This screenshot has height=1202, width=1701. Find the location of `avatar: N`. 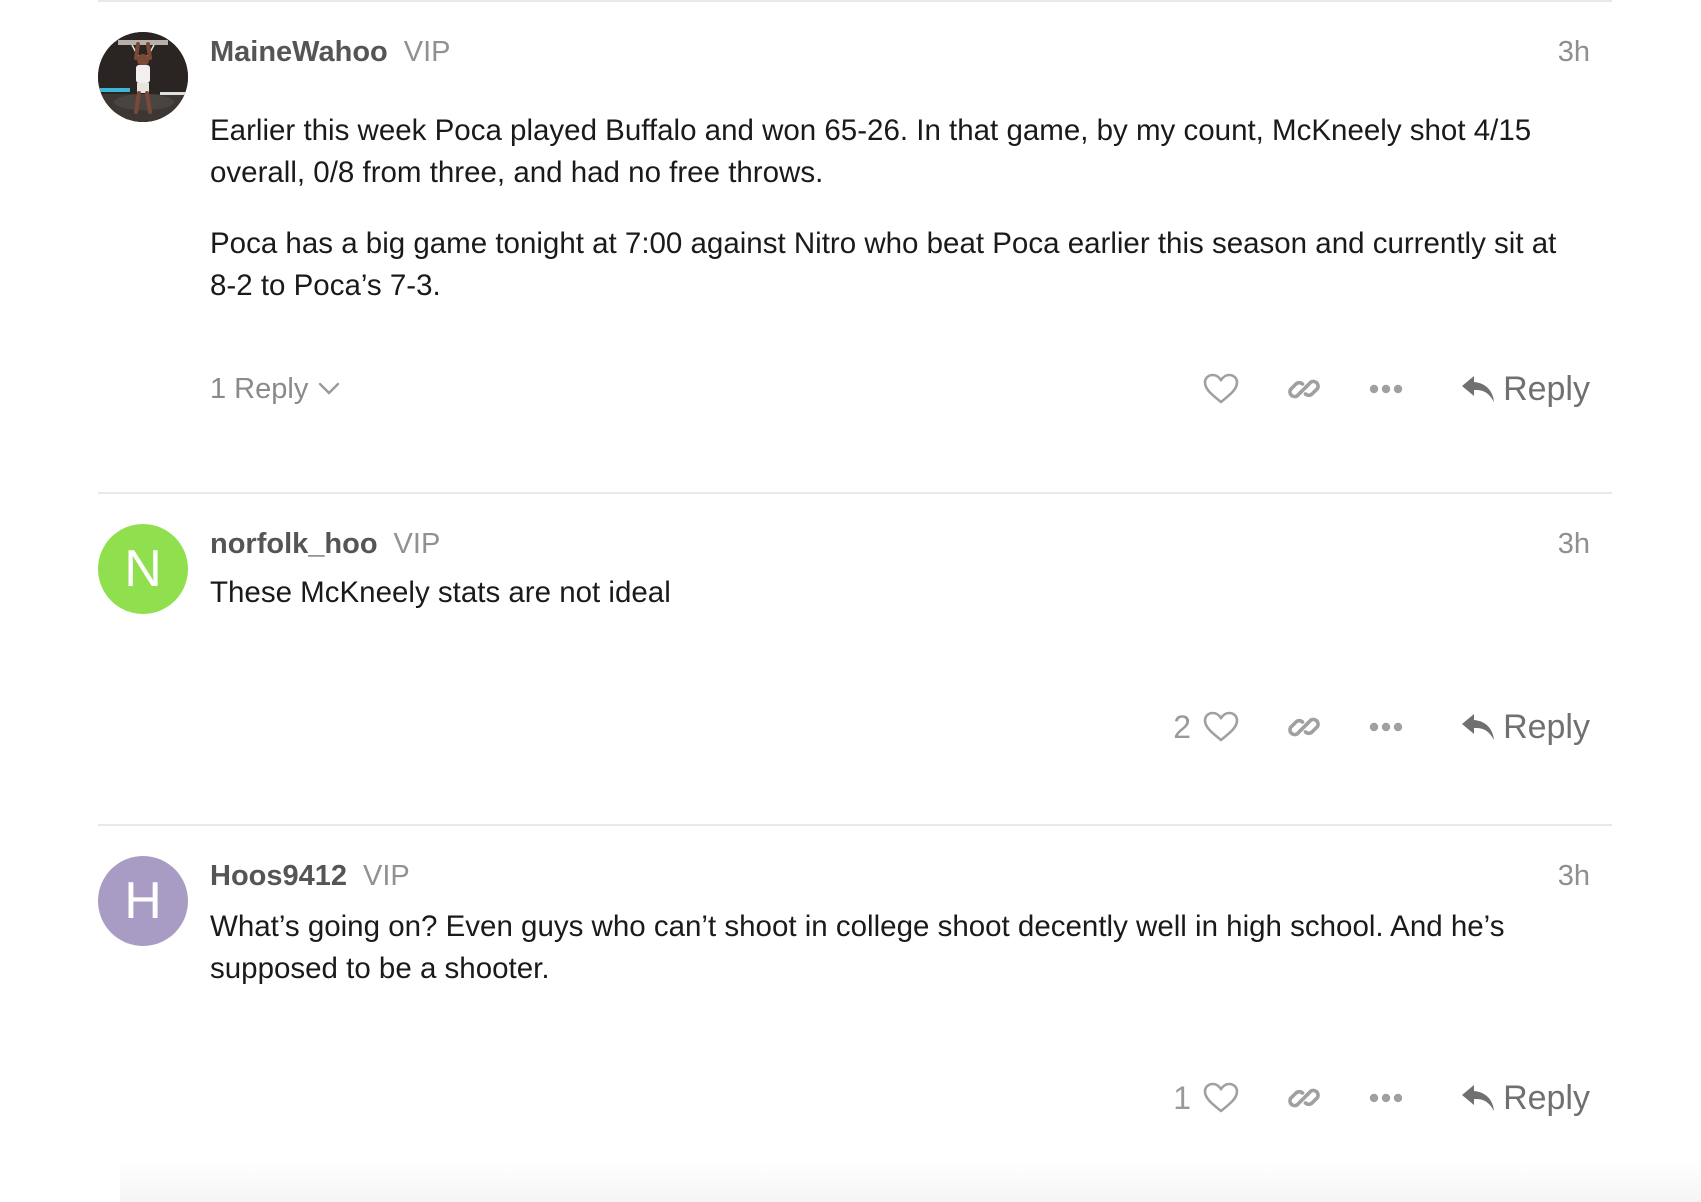

avatar: N is located at coordinates (143, 569).